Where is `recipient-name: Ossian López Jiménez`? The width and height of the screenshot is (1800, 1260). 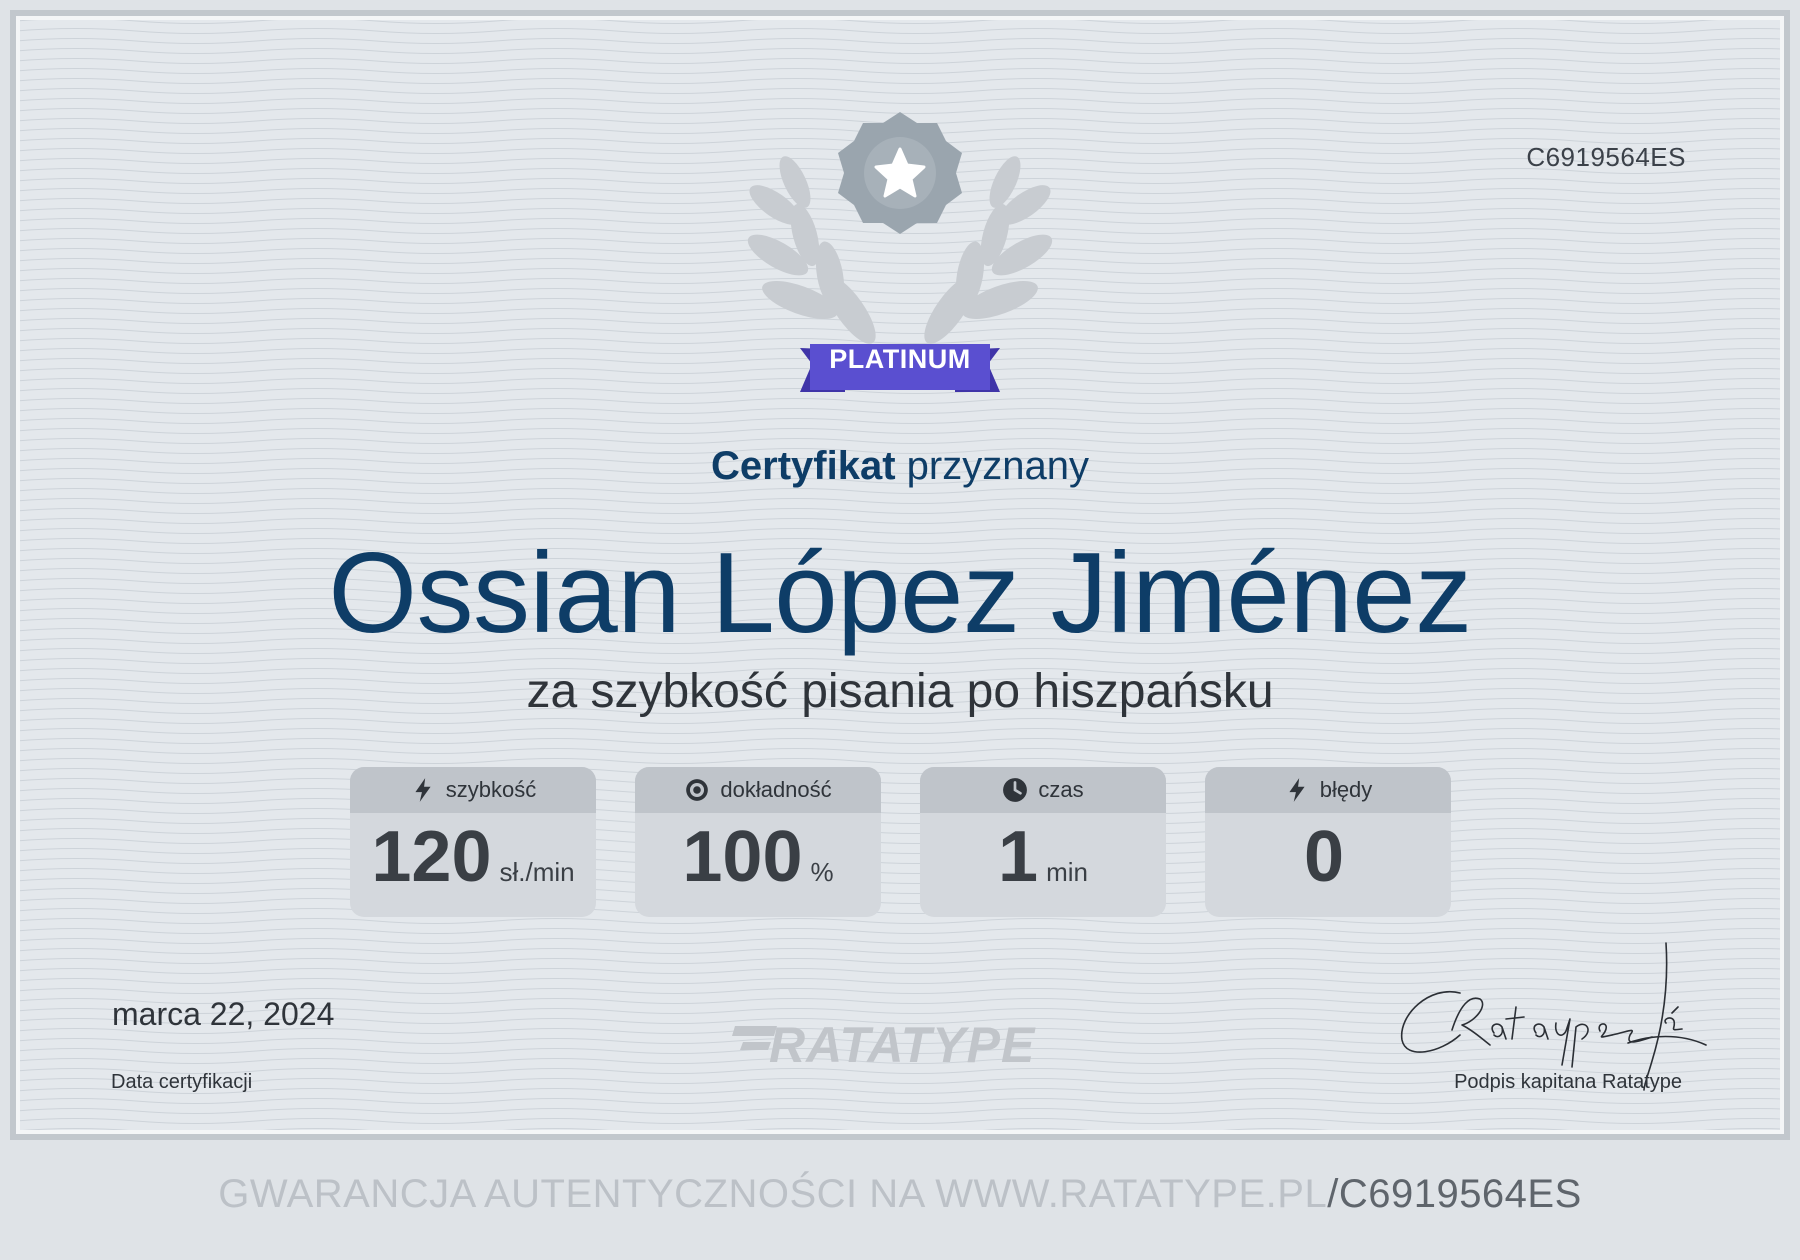
recipient-name: Ossian López Jiménez is located at coordinates (900, 593).